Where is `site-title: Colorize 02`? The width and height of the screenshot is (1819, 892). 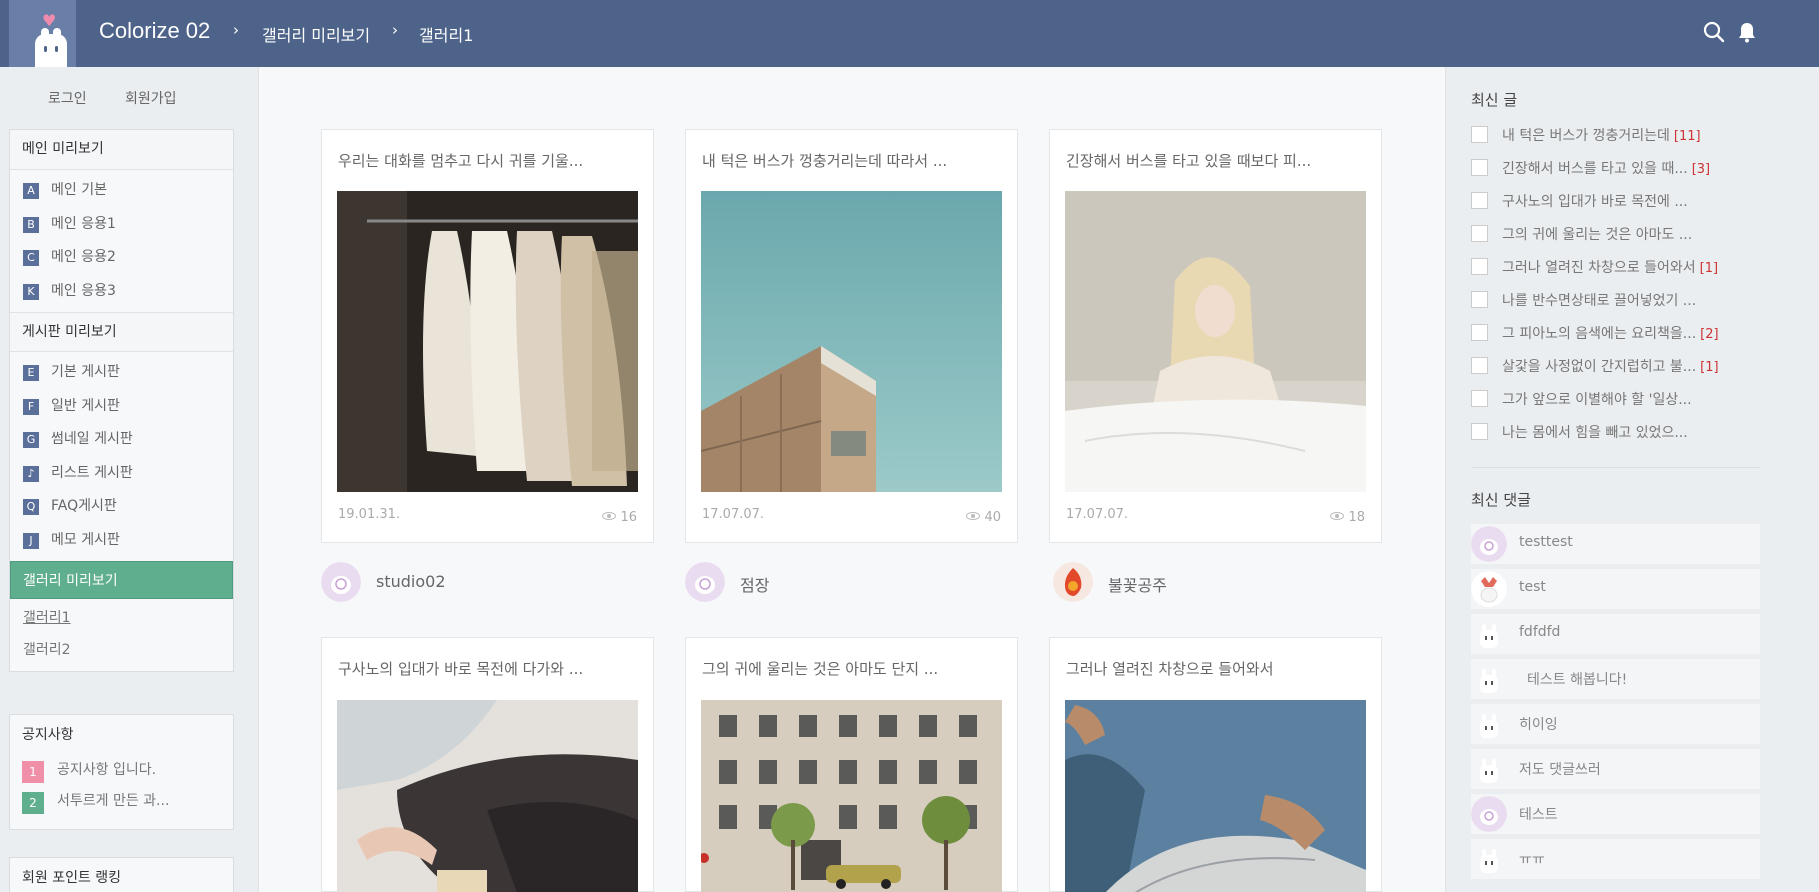
site-title: Colorize 02 is located at coordinates (154, 31).